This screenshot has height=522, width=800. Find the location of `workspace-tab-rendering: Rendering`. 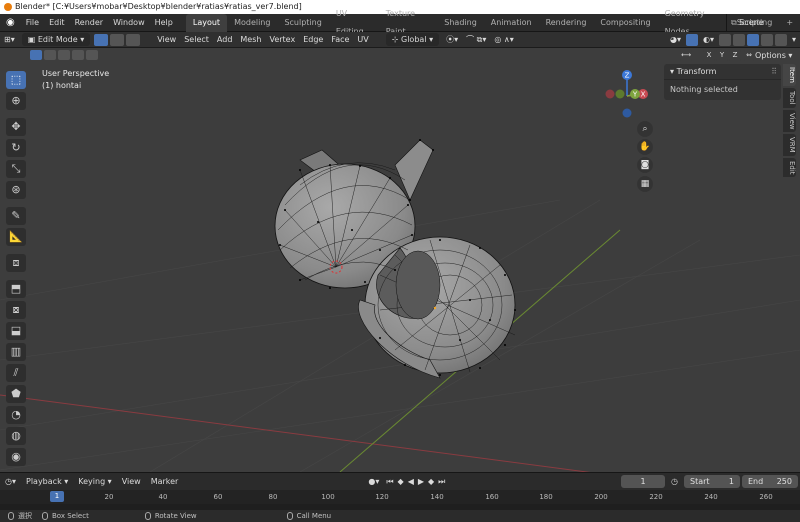

workspace-tab-rendering: Rendering is located at coordinates (566, 23).